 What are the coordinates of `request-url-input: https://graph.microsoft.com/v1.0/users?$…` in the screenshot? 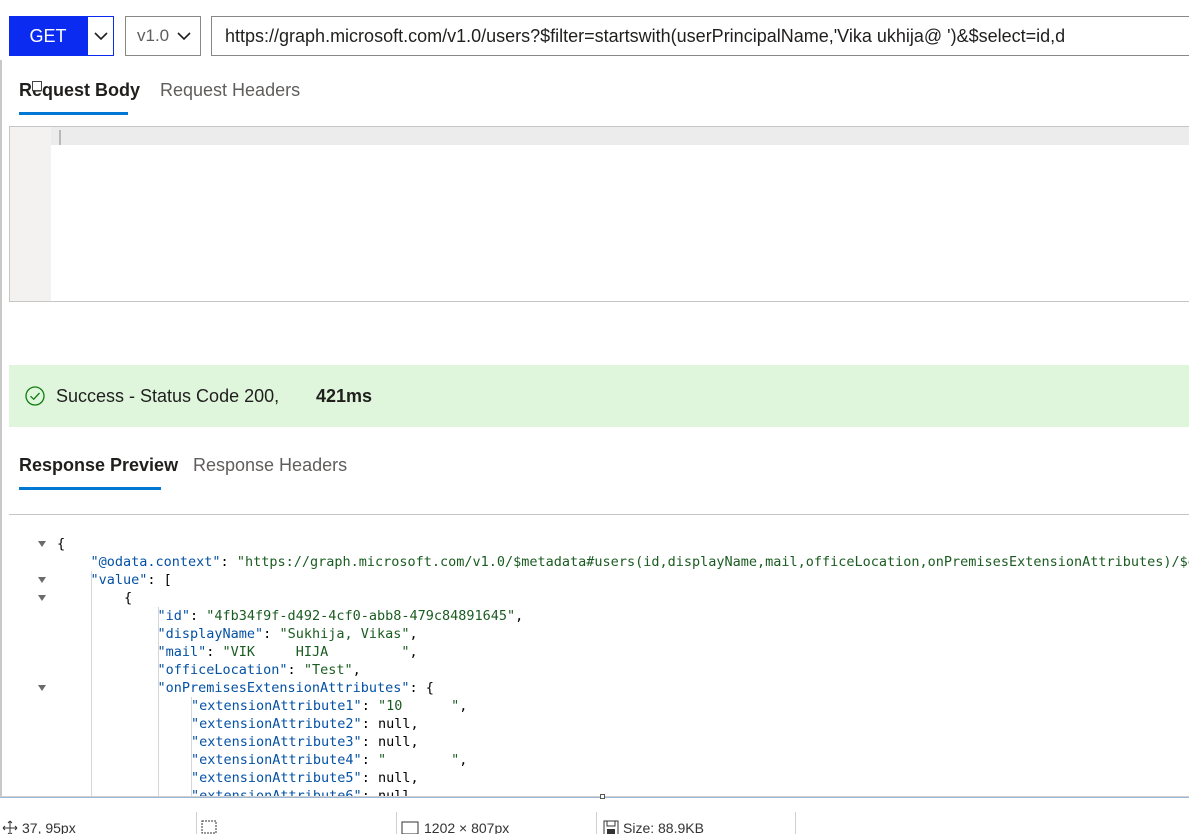 It's located at (700, 36).